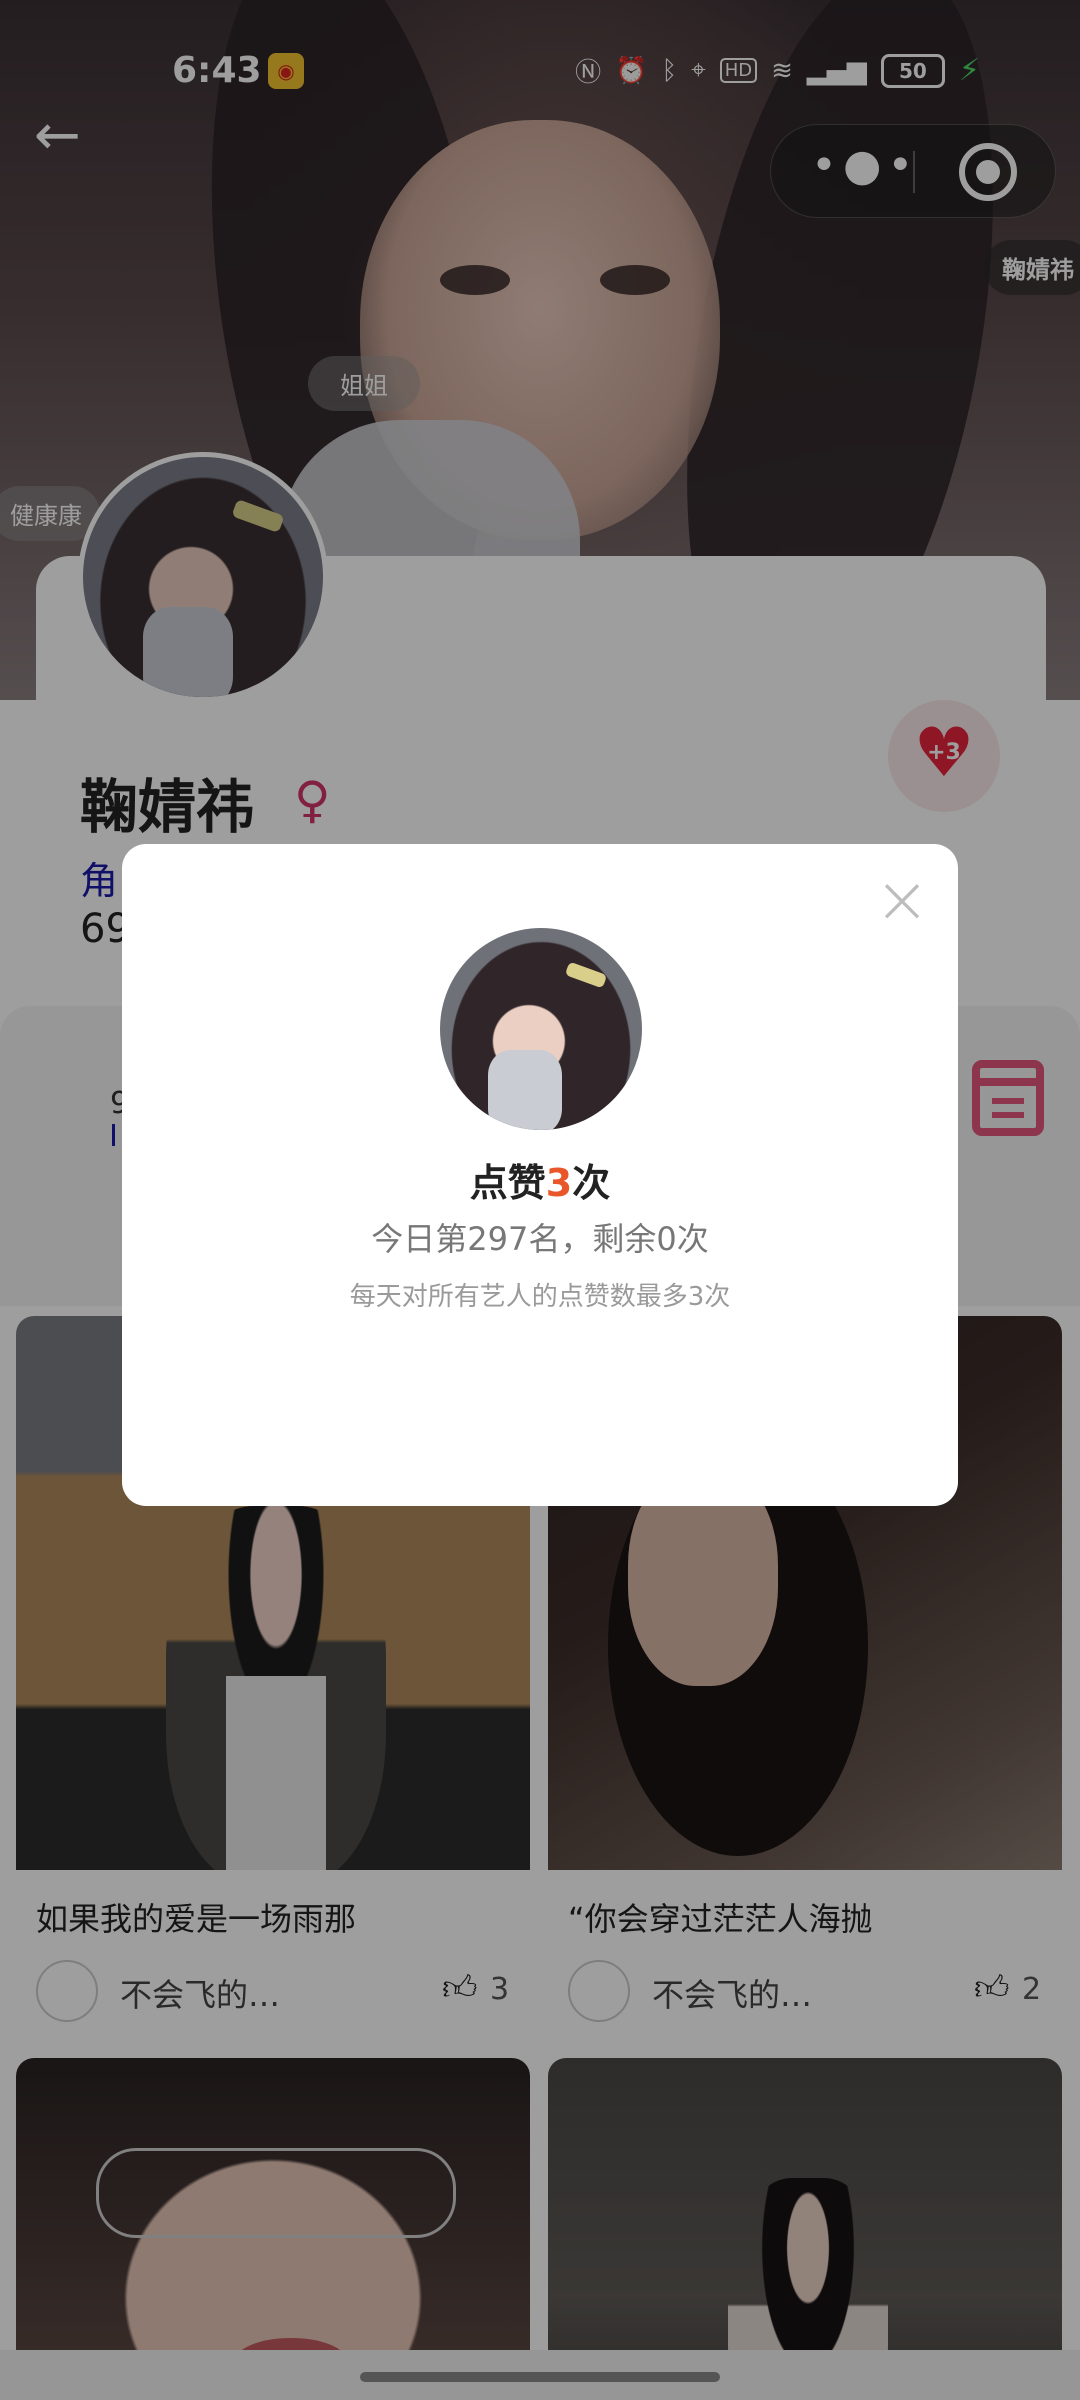 The width and height of the screenshot is (1080, 2400). I want to click on home-indicator, so click(540, 2377).